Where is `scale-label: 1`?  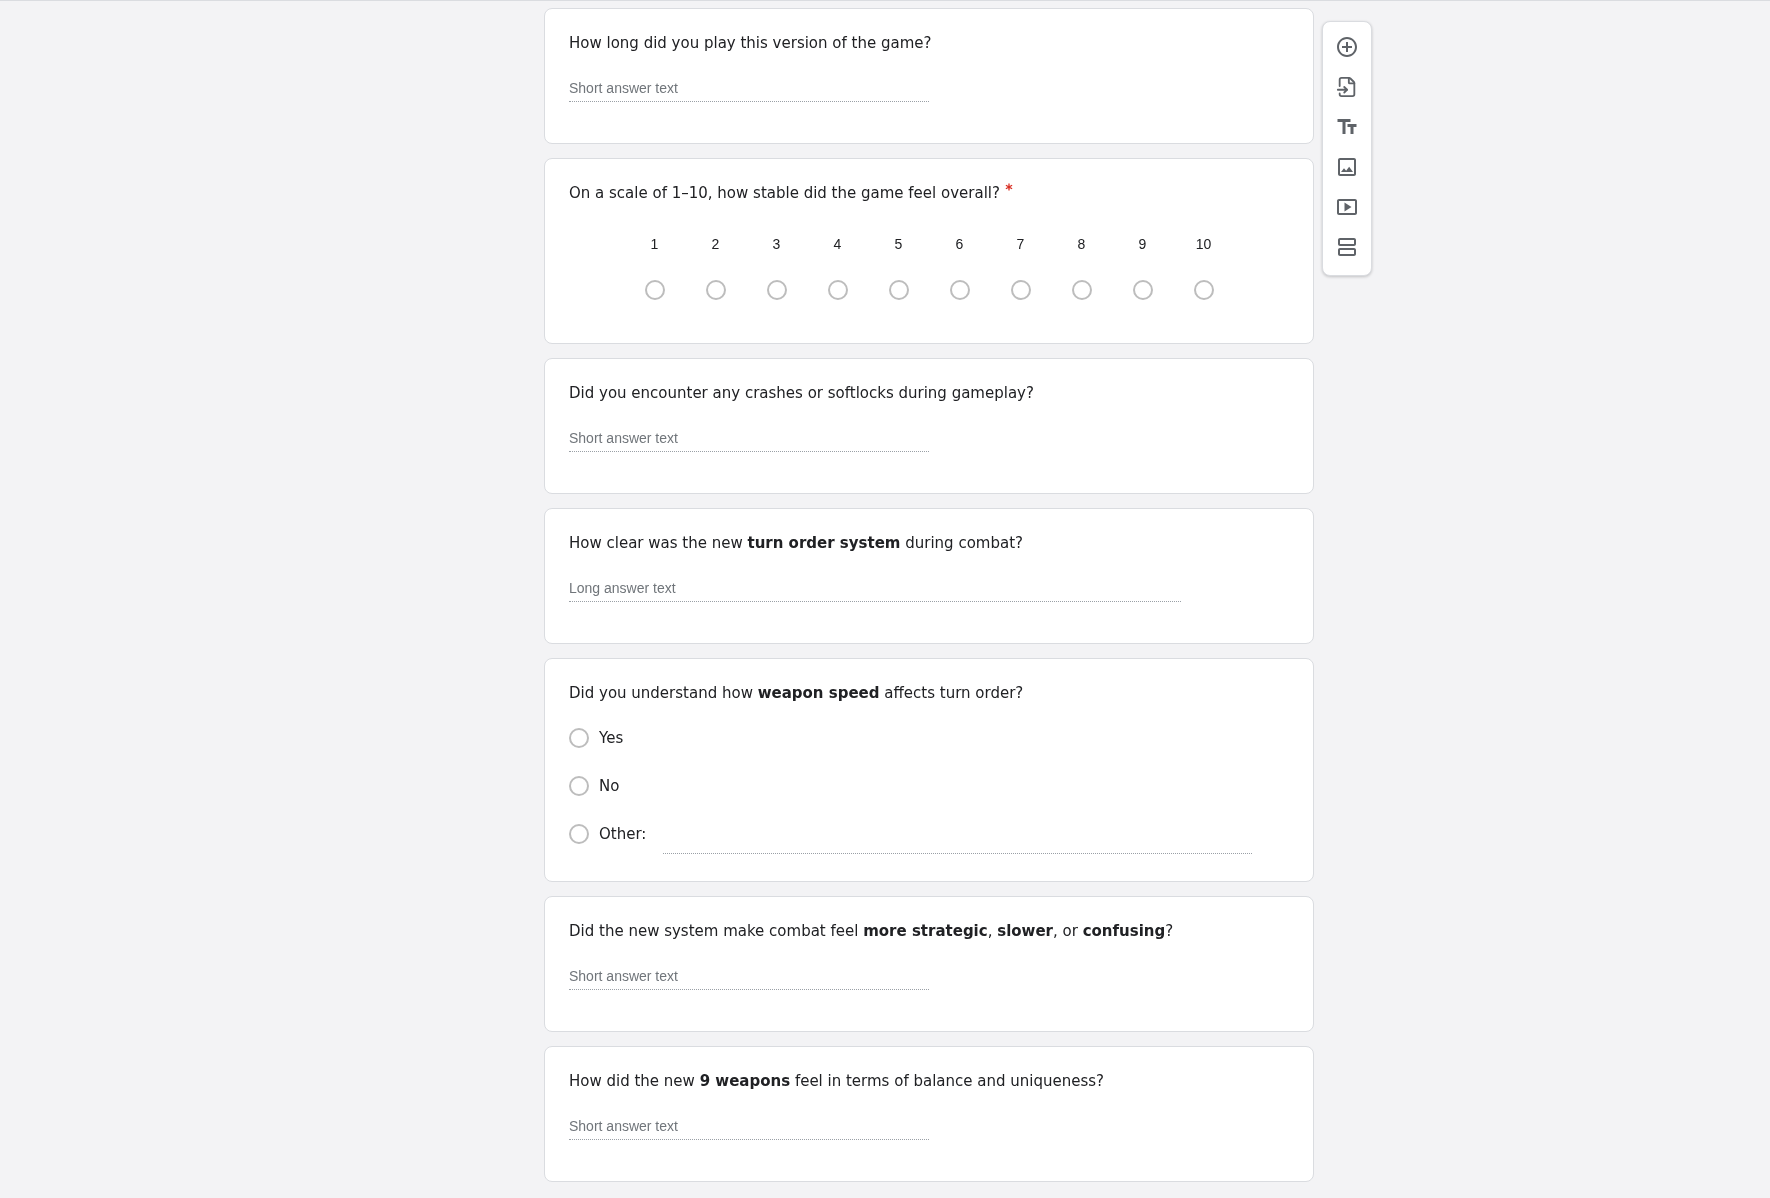
scale-label: 1 is located at coordinates (654, 244).